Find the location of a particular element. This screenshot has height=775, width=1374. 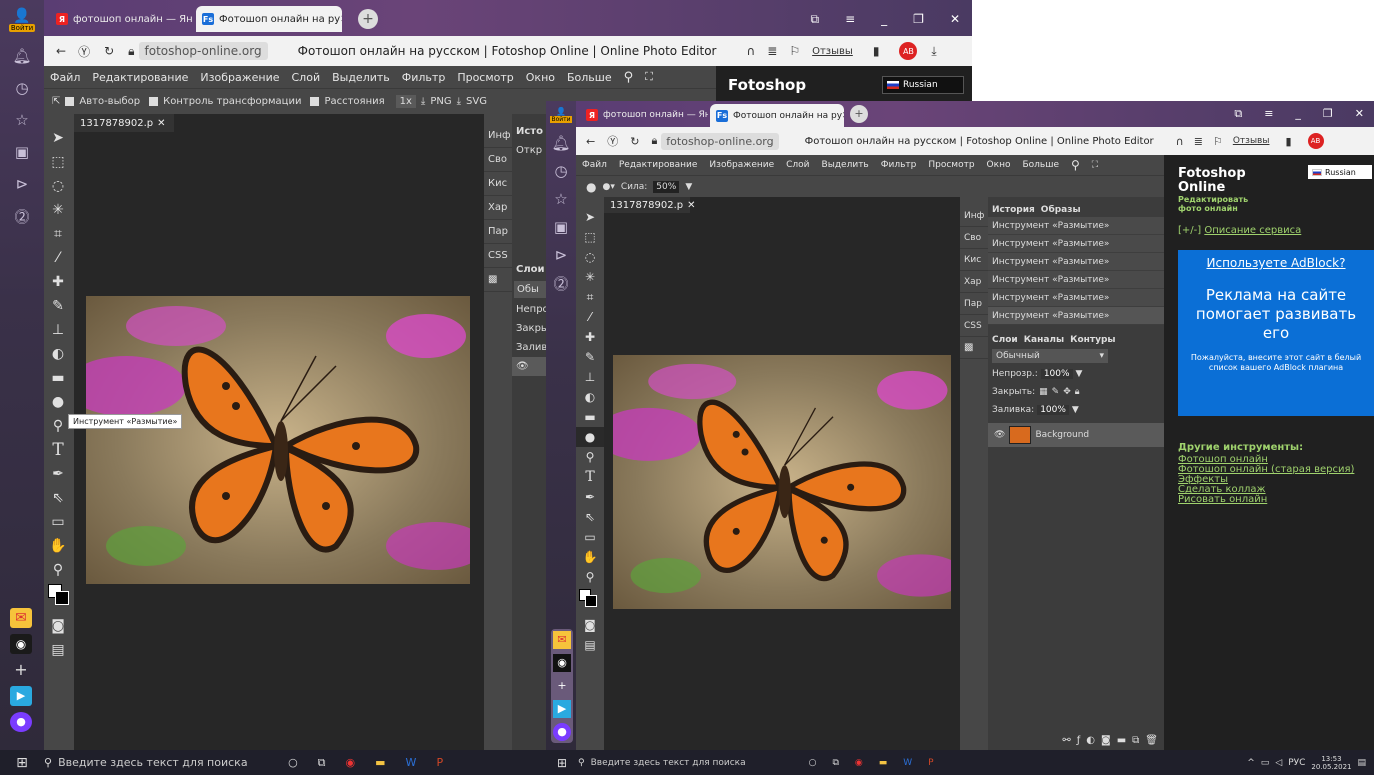

mini-tab-brushes: Кис is located at coordinates (498, 184).